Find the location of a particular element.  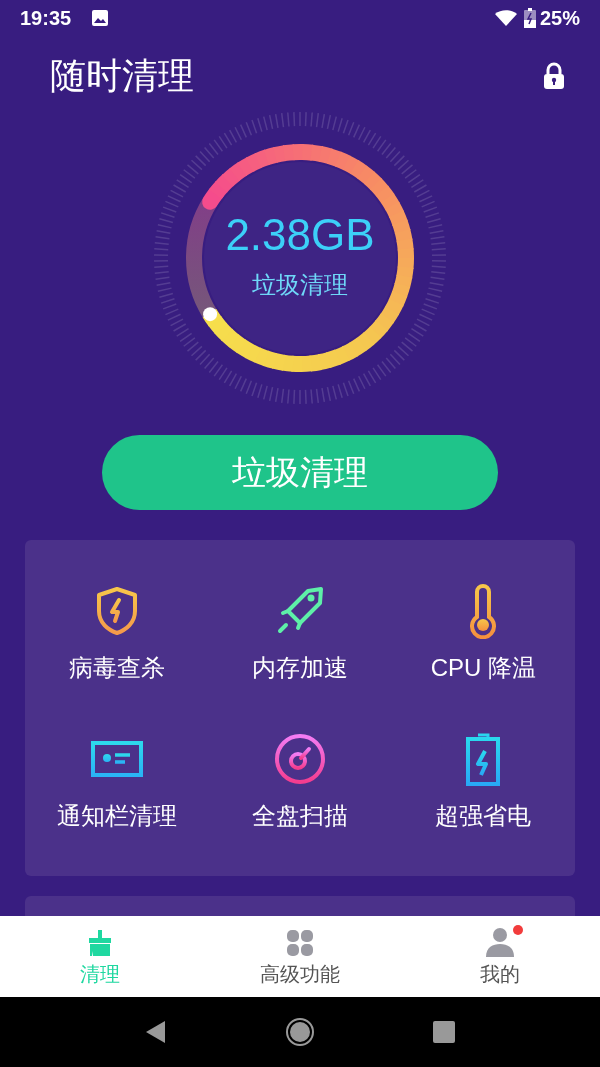

tool-label: 通知栏清理 is located at coordinates (116, 815).